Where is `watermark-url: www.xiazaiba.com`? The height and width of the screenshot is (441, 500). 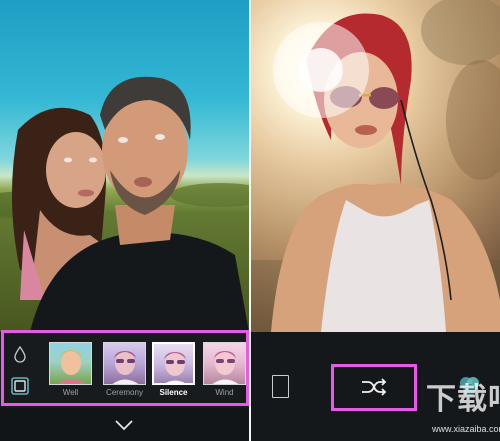 watermark-url: www.xiazaiba.com is located at coordinates (466, 429).